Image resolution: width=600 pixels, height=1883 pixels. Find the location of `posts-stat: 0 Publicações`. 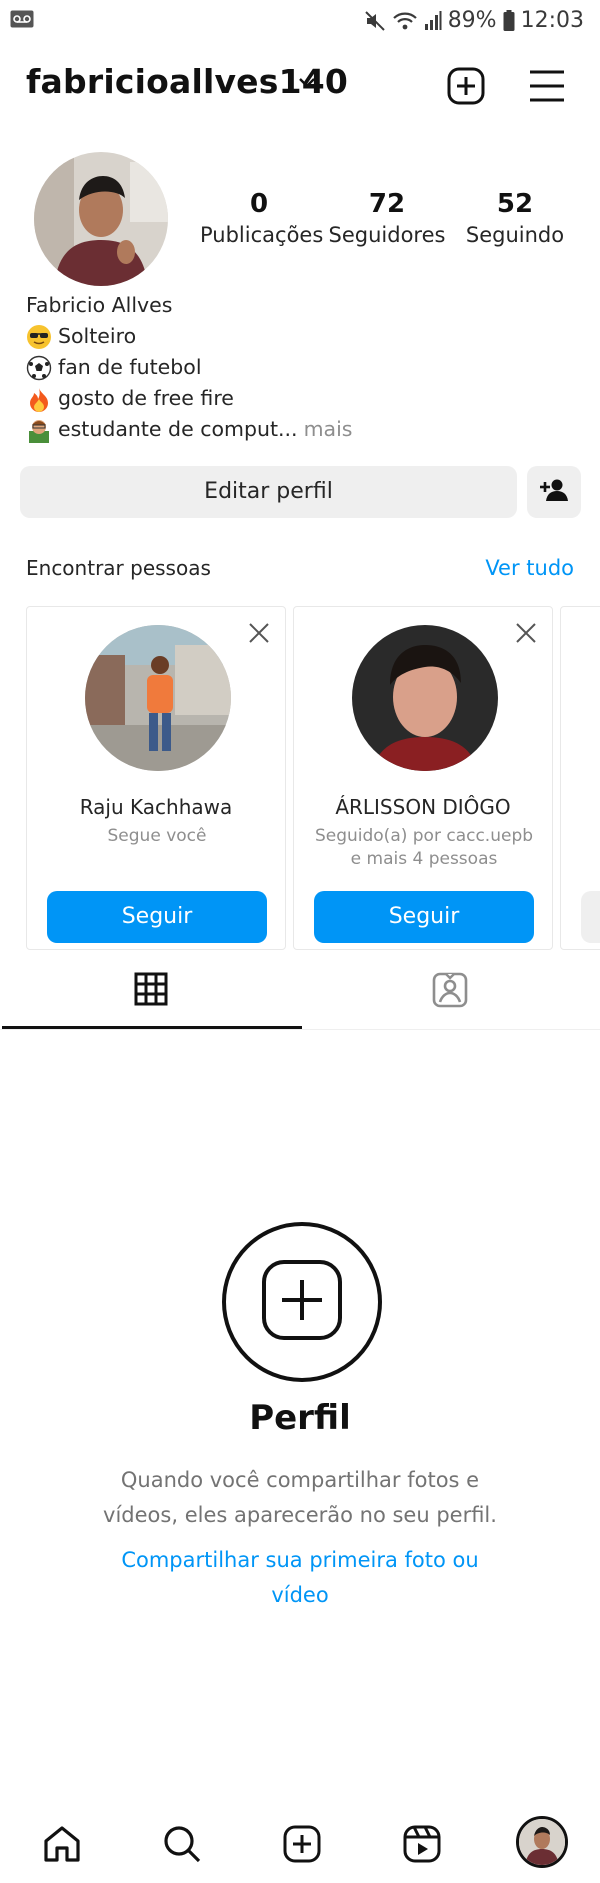

posts-stat: 0 Publicações is located at coordinates (262, 219).